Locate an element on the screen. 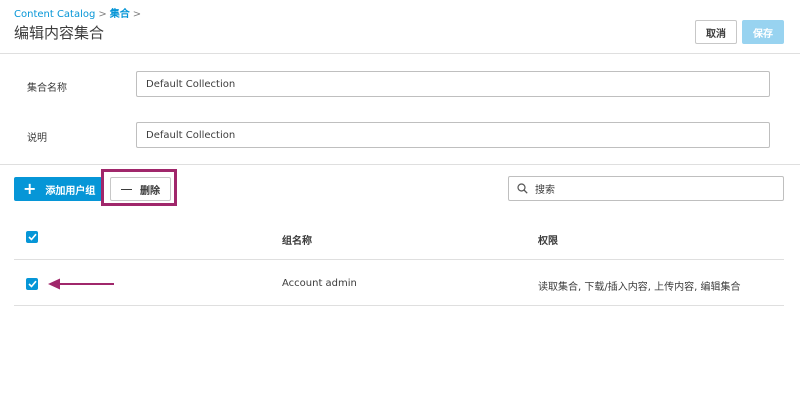 The width and height of the screenshot is (800, 413). description-value: Default Collection is located at coordinates (191, 135).